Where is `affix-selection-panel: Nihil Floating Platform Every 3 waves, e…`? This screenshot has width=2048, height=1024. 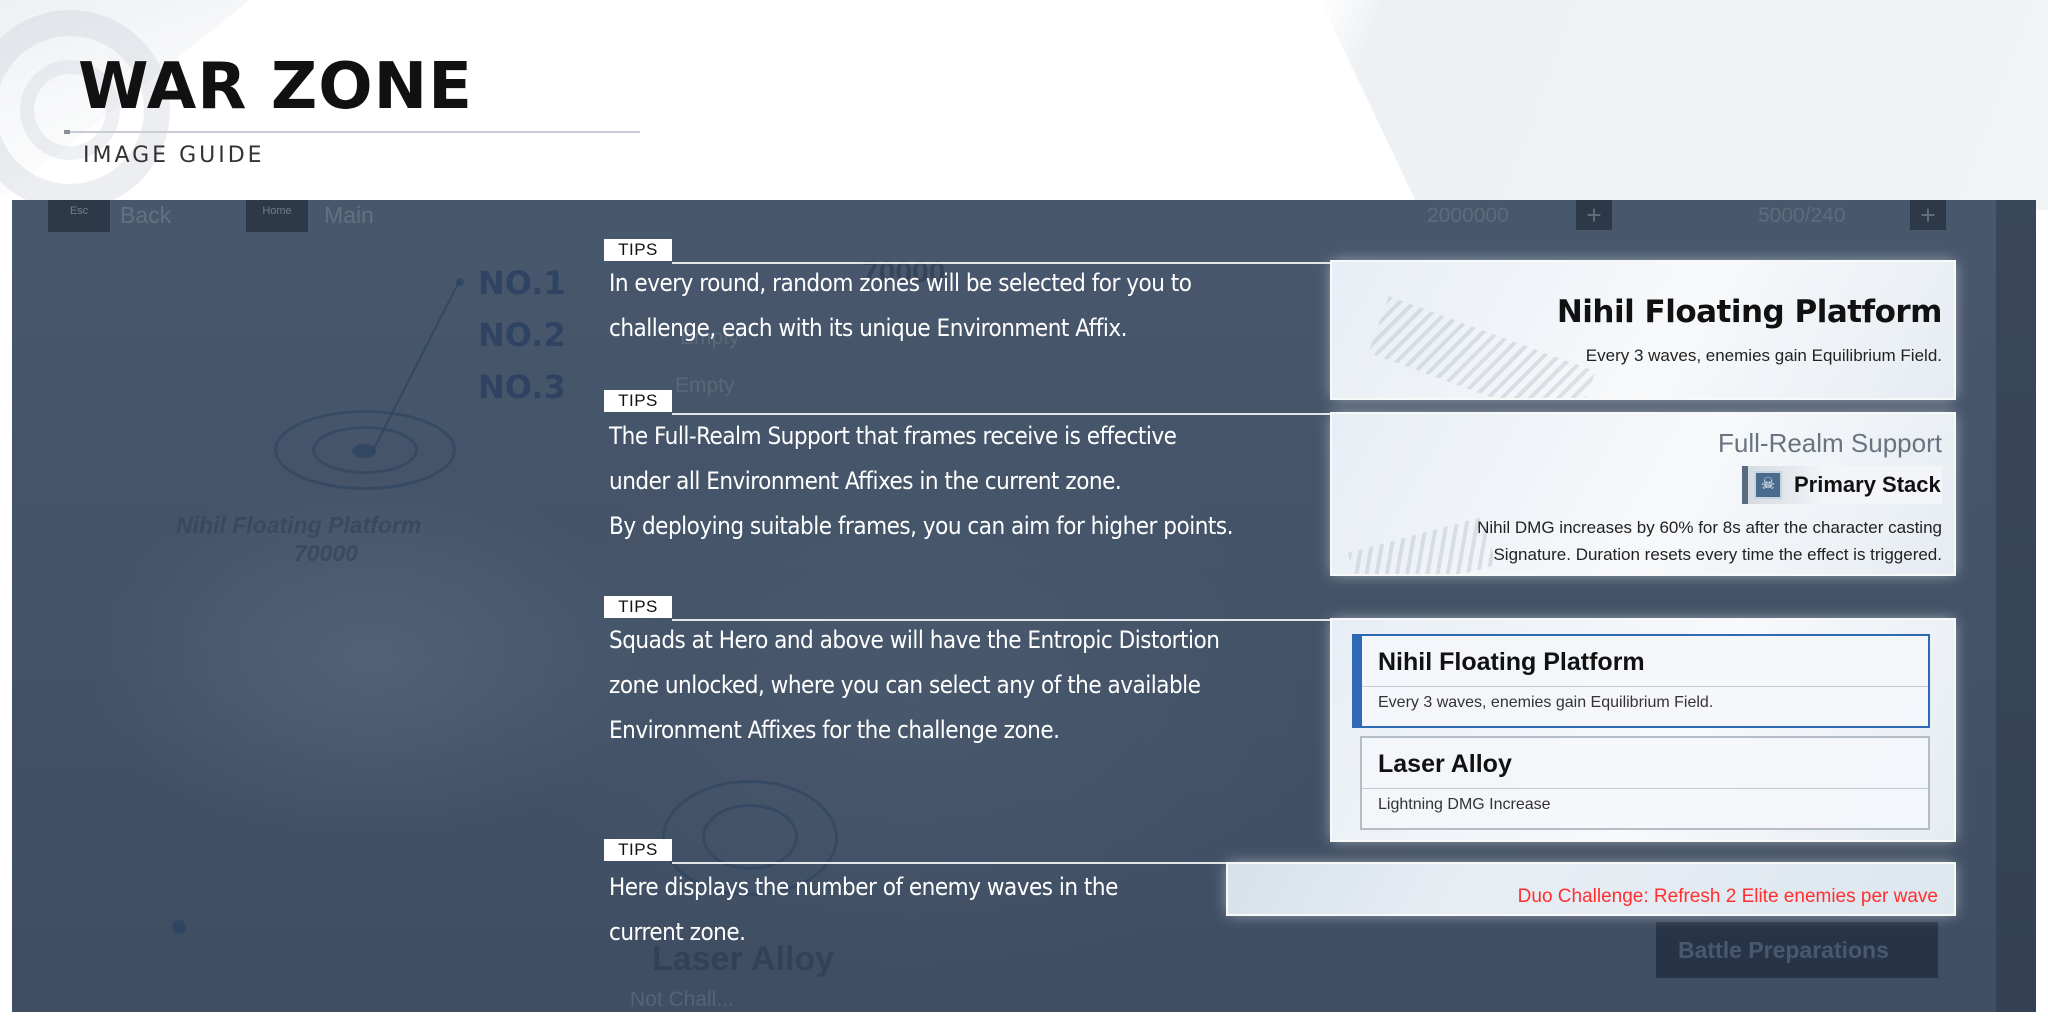 affix-selection-panel: Nihil Floating Platform Every 3 waves, e… is located at coordinates (1643, 730).